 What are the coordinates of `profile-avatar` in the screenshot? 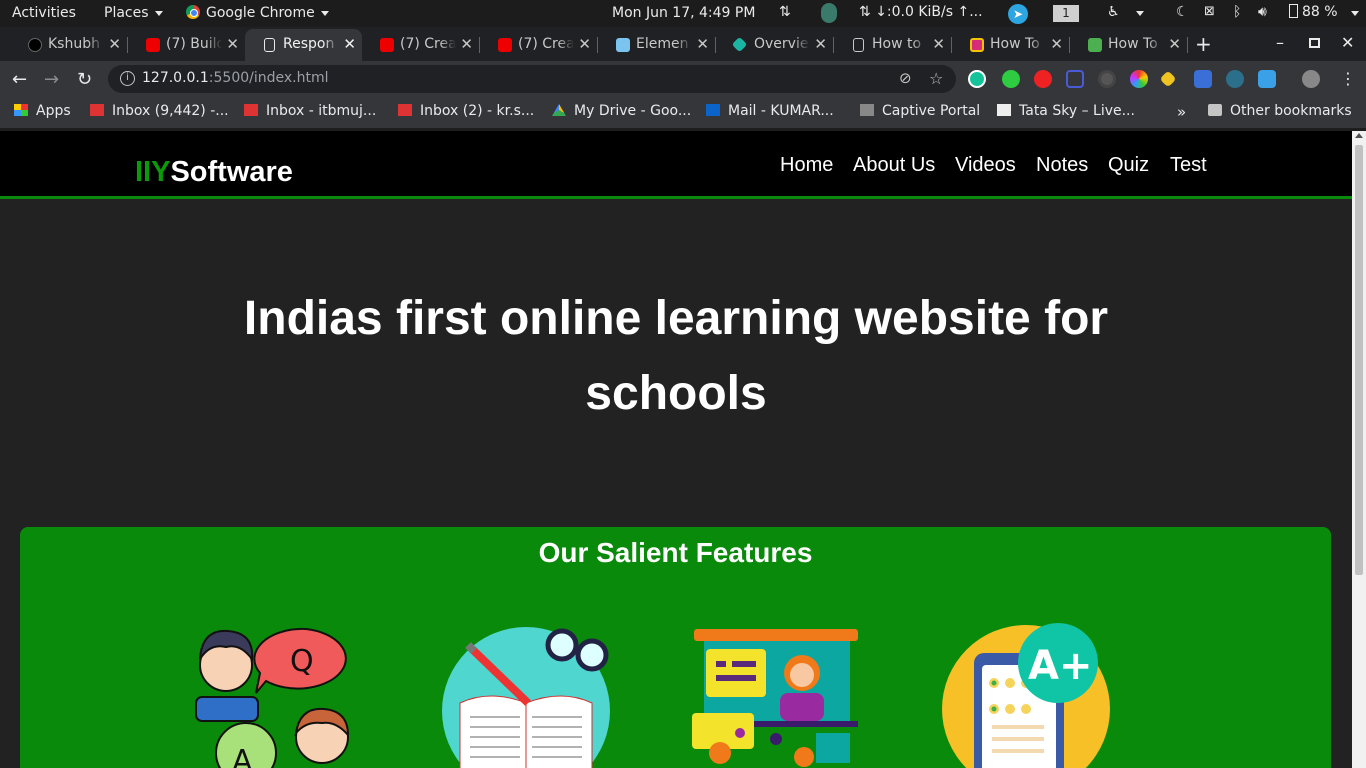 It's located at (1311, 79).